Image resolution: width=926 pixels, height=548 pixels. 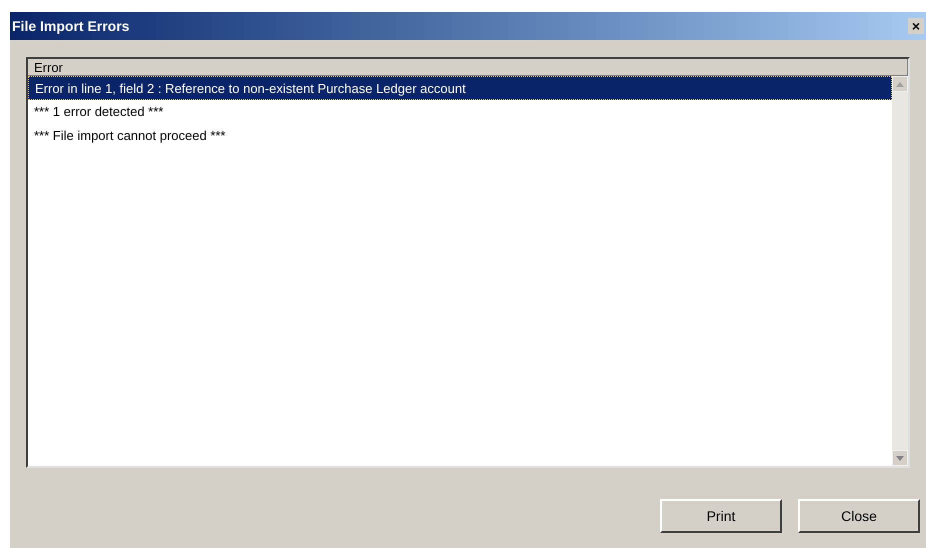 I want to click on down-arrow-icon, so click(x=900, y=458).